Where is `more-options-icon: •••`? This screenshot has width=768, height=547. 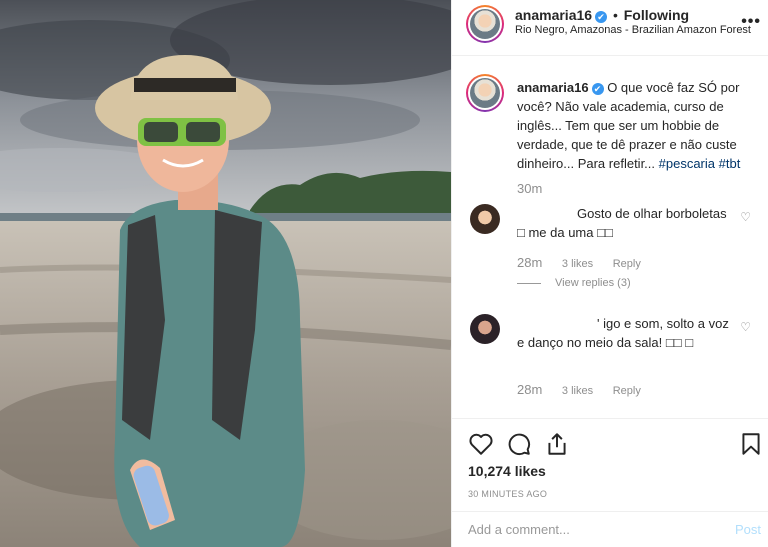 more-options-icon: ••• is located at coordinates (751, 22).